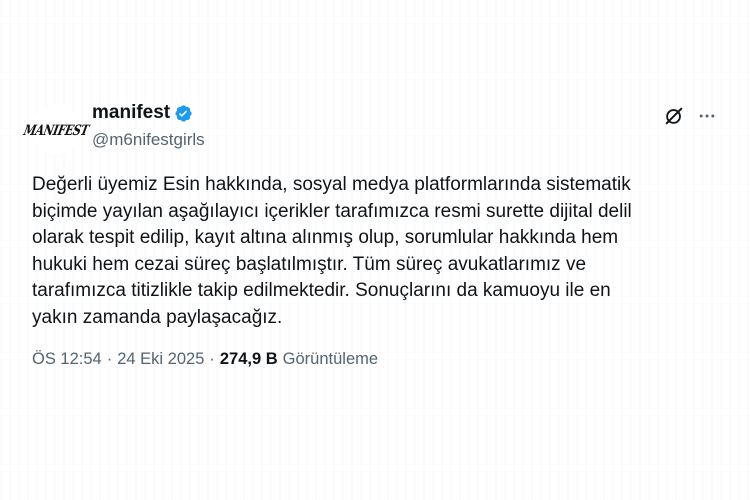 Image resolution: width=750 pixels, height=500 pixels. What do you see at coordinates (183, 113) in the screenshot?
I see `verified-badge-icon` at bounding box center [183, 113].